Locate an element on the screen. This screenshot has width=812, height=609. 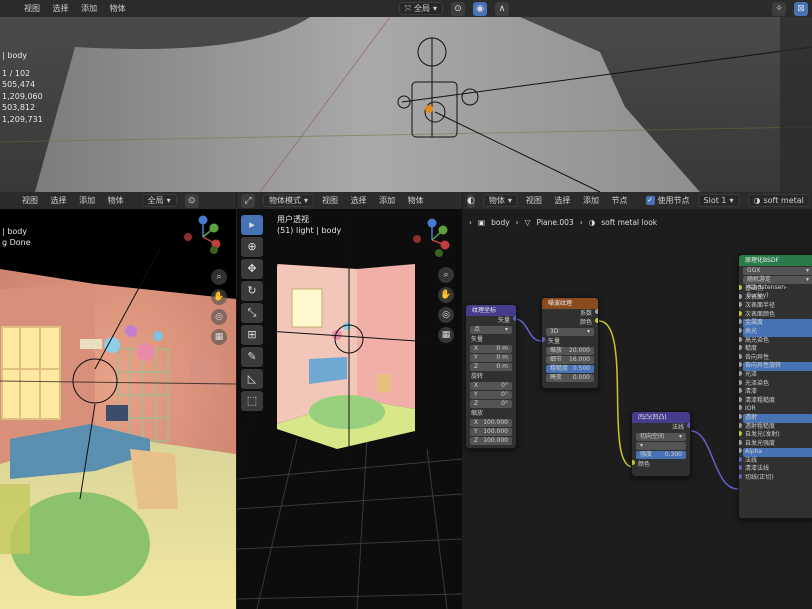
transform-icon: ⊞ is located at coordinates (252, 335).